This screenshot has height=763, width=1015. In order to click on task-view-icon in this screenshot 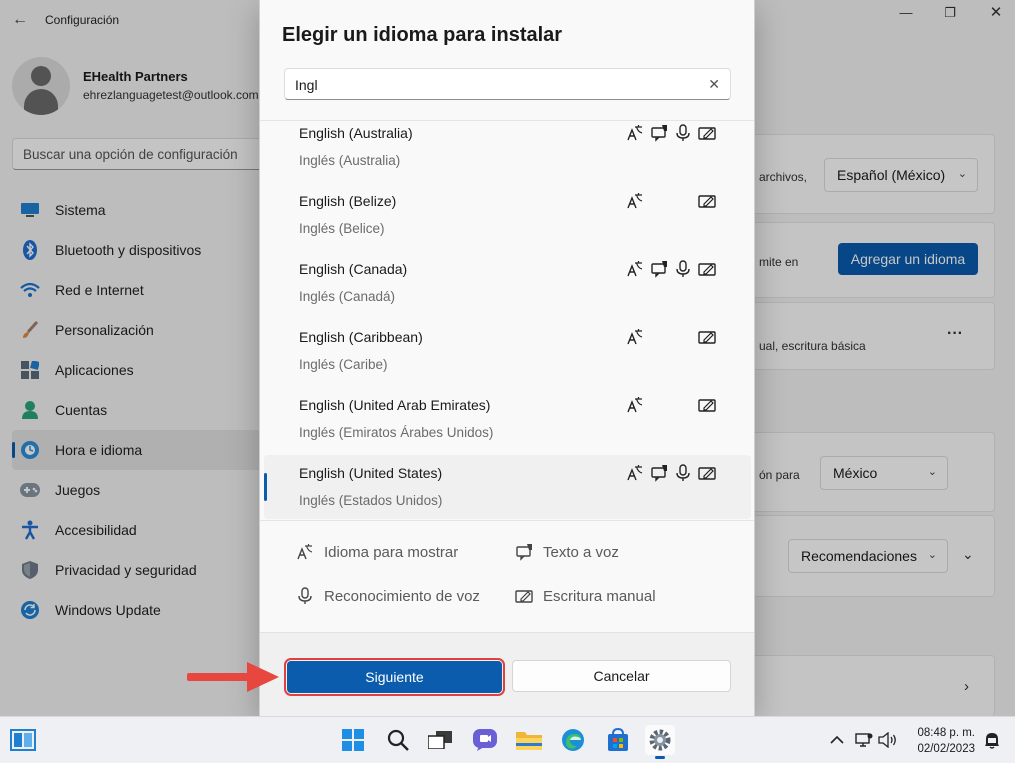, I will do `click(440, 740)`.